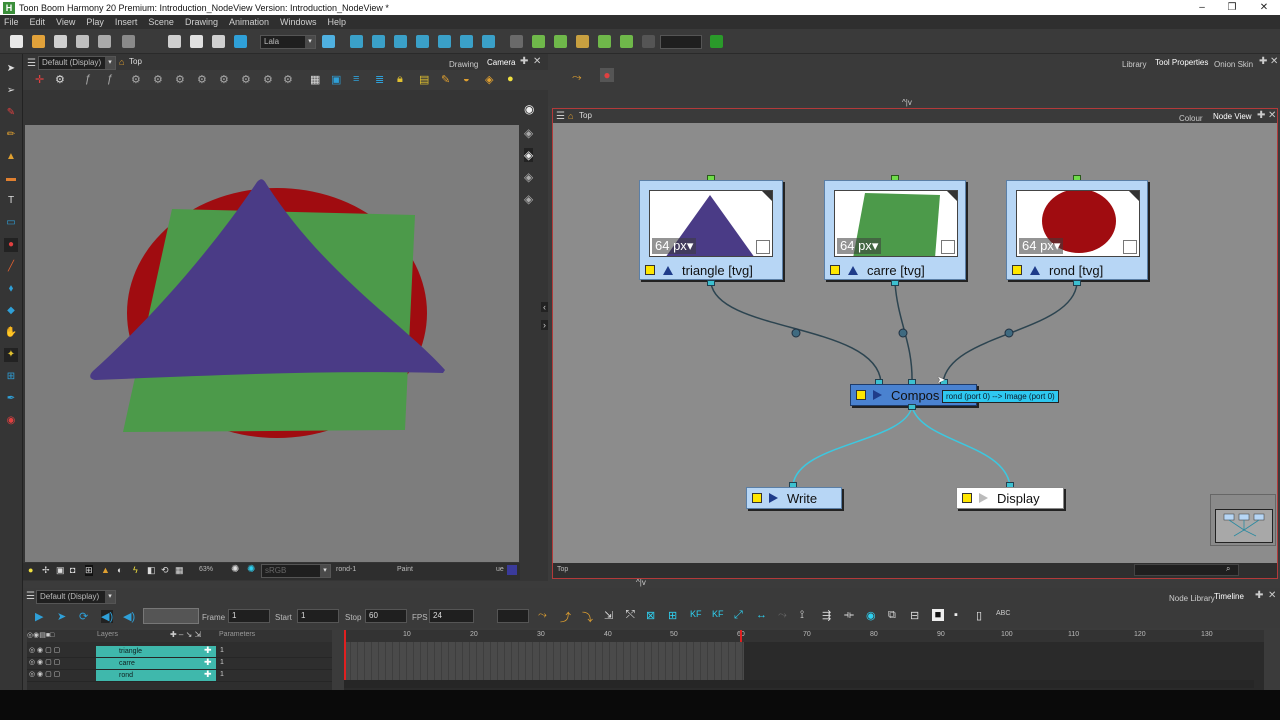  I want to click on layer-row: ◎ ◉ ▢ ▢ rond ✚ 1, so click(179, 675).